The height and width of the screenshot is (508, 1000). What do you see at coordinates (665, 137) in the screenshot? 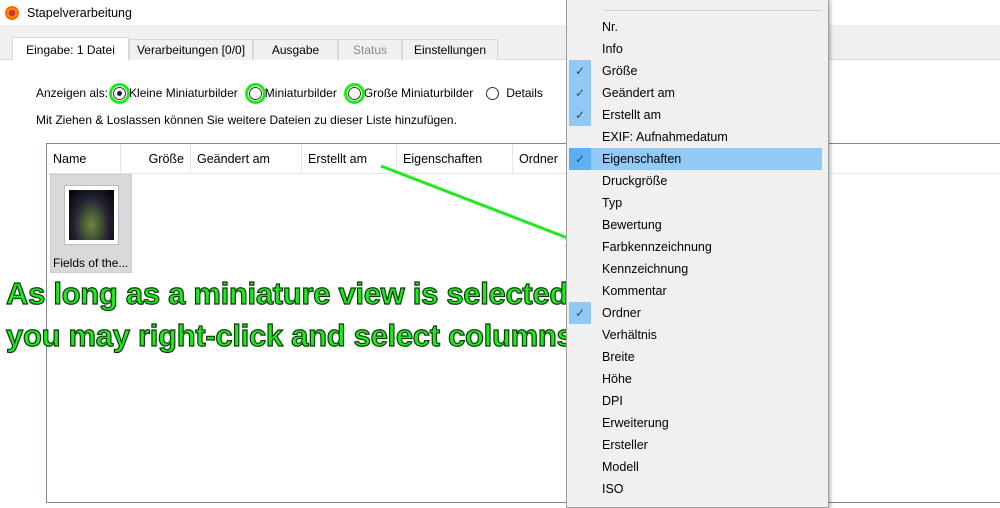
I see `menu-item-label: EXIF: Aufnahmedatum` at bounding box center [665, 137].